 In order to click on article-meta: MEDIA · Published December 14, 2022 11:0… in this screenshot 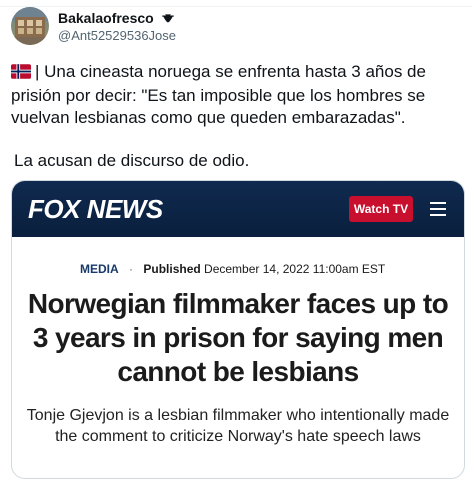, I will do `click(232, 269)`.